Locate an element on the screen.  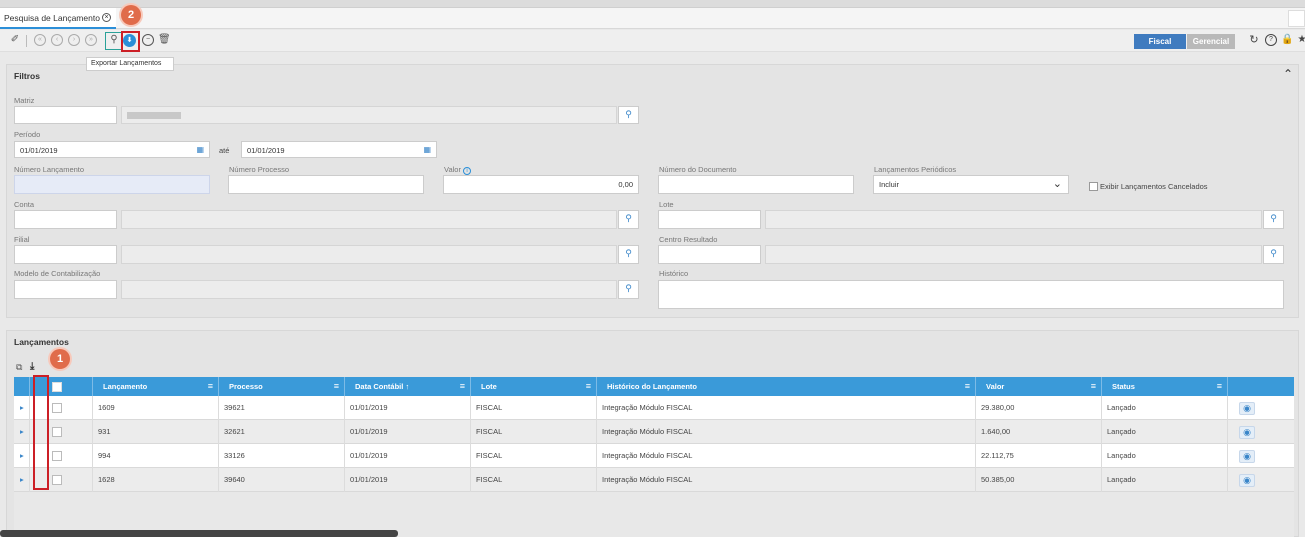
numero-lancamento-input is located at coordinates (112, 184).